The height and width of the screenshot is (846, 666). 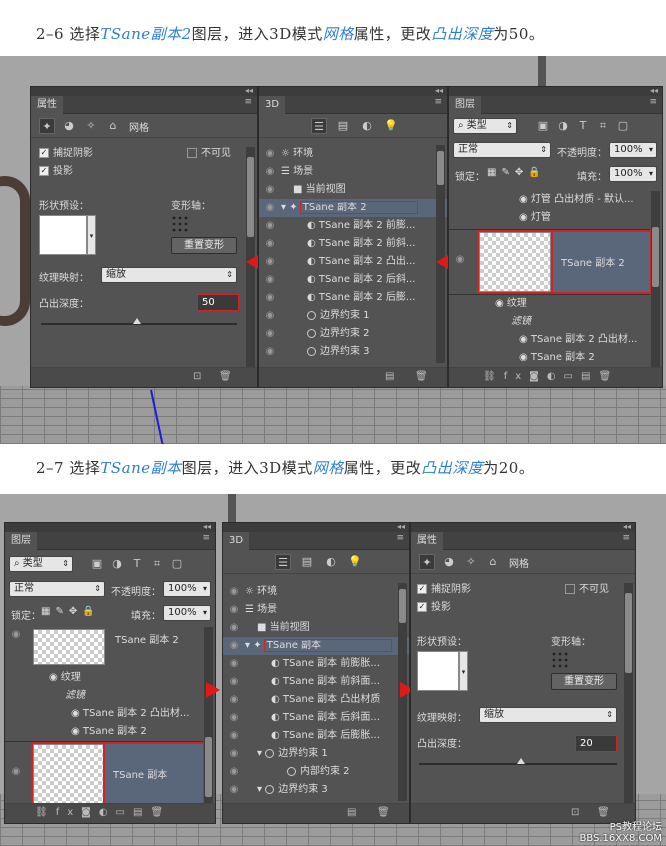 I want to click on list-item-selected: ◉ ▾ ✦ TSane 副本, so click(x=316, y=646).